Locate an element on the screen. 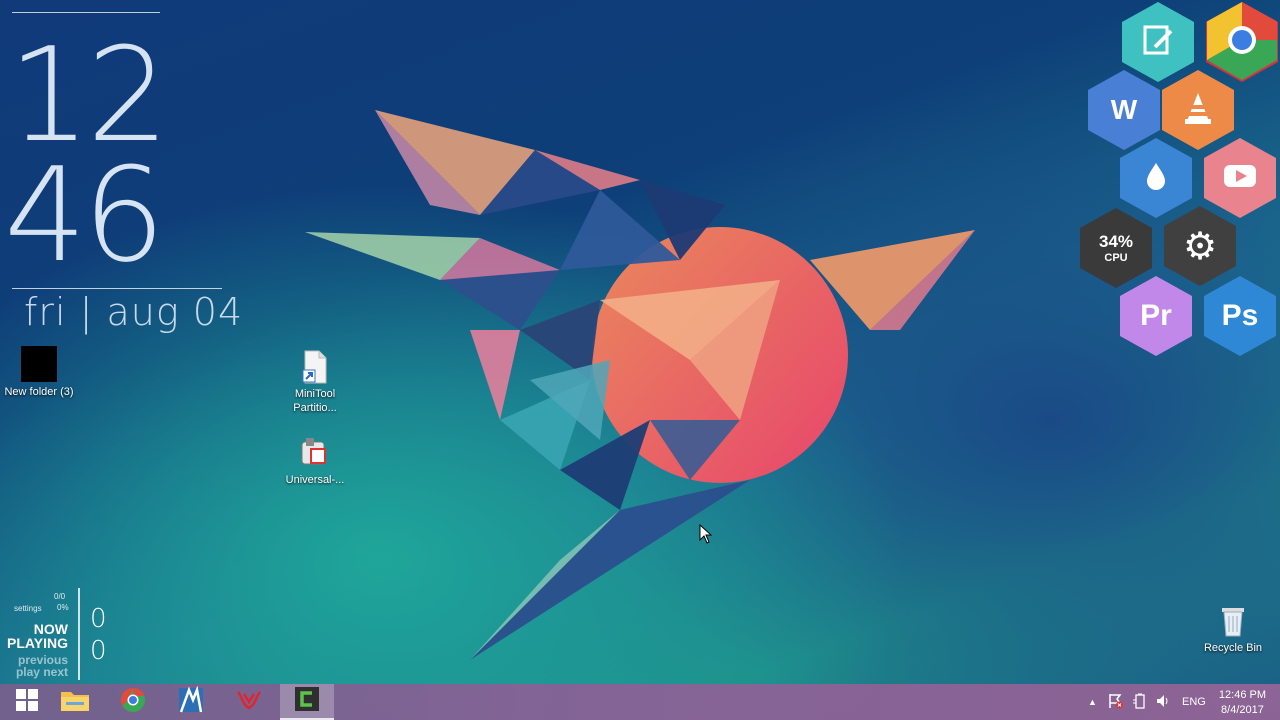  battery-plug-icon is located at coordinates (1140, 702).